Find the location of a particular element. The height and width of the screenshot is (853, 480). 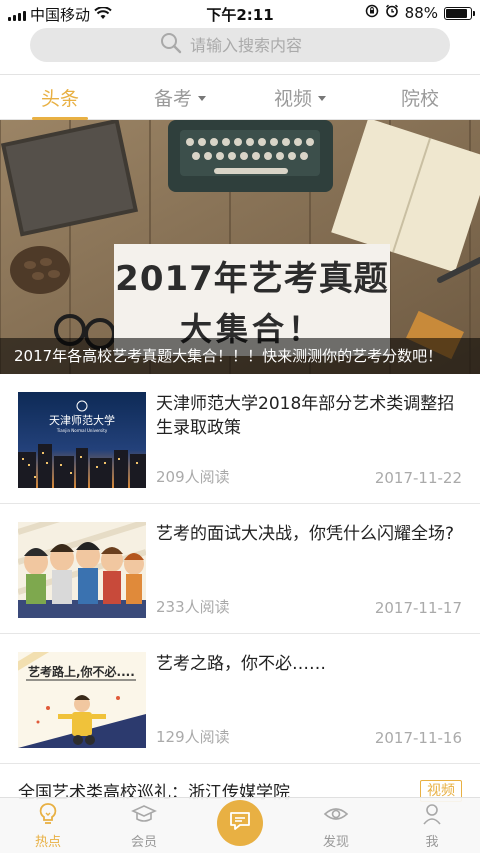

status-right-group: 88% is located at coordinates (420, 13).